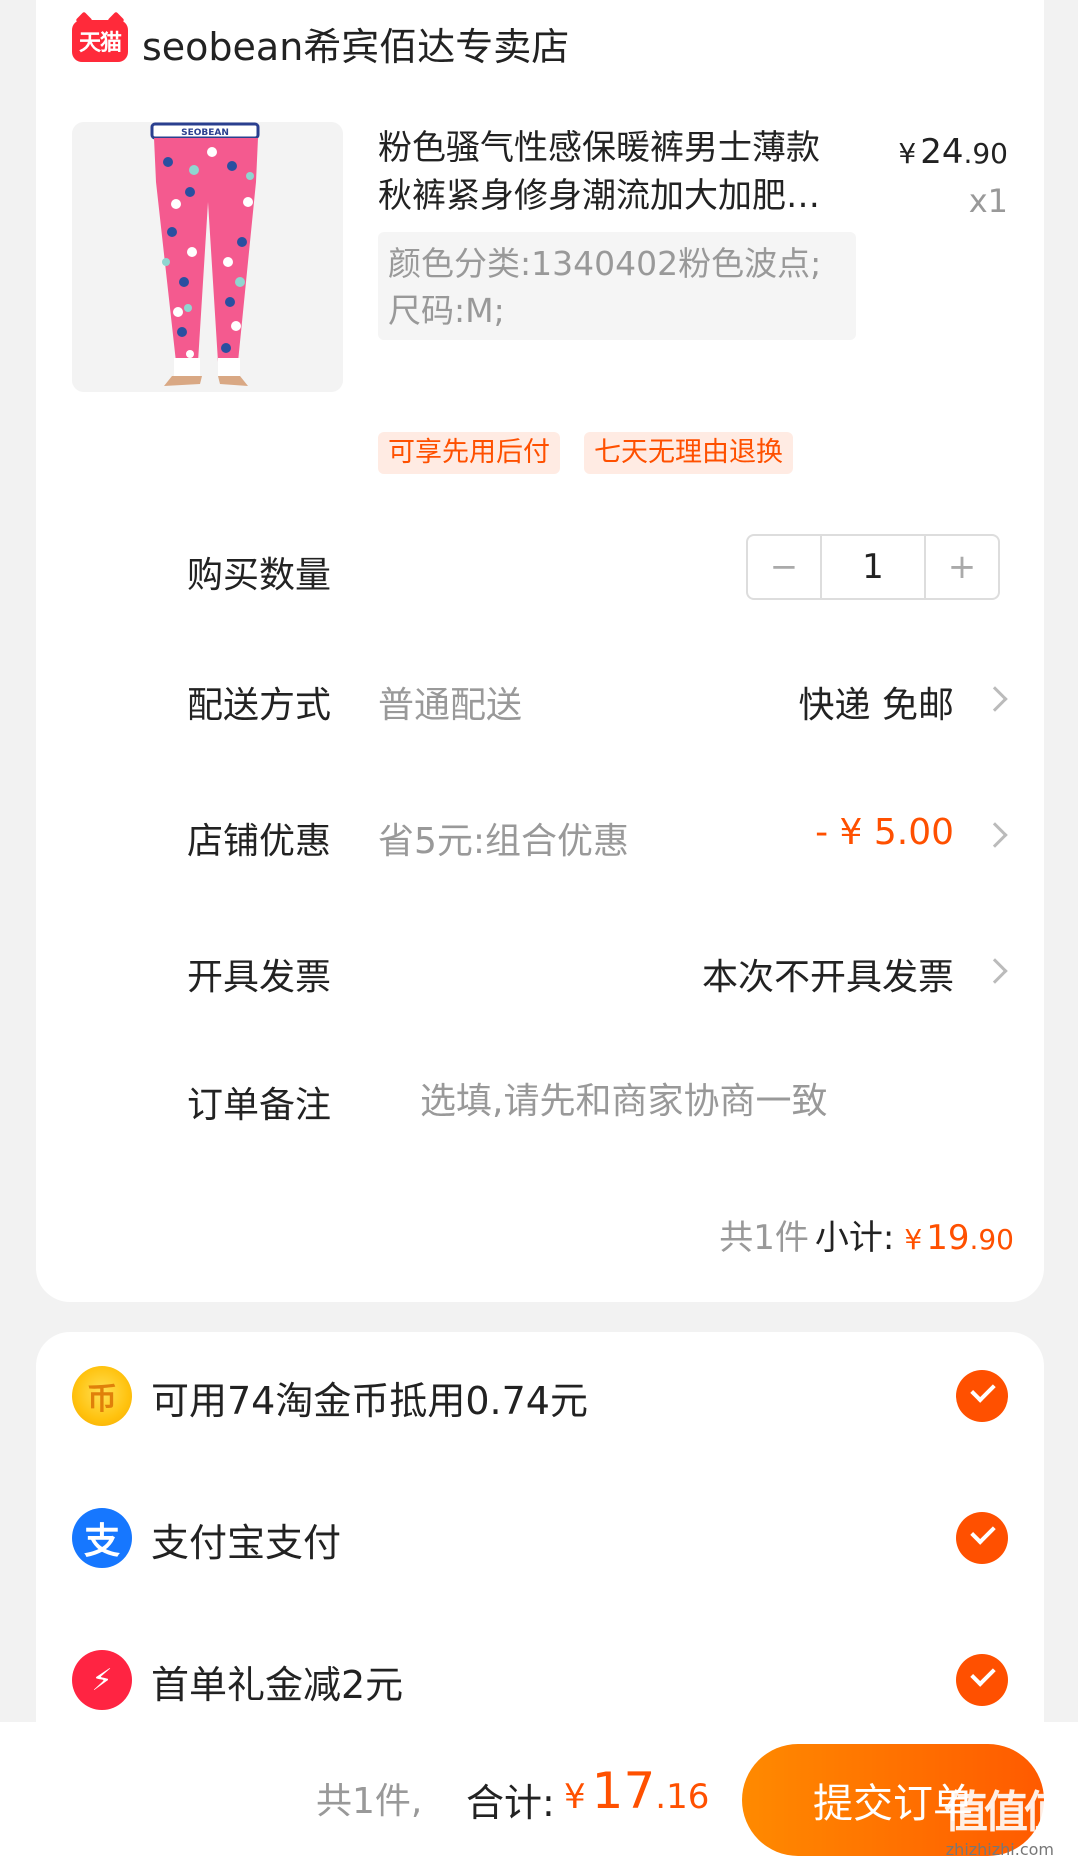 This screenshot has width=1078, height=1873. Describe the element at coordinates (1006, 1812) in the screenshot. I see `watermark: 值值值` at that location.